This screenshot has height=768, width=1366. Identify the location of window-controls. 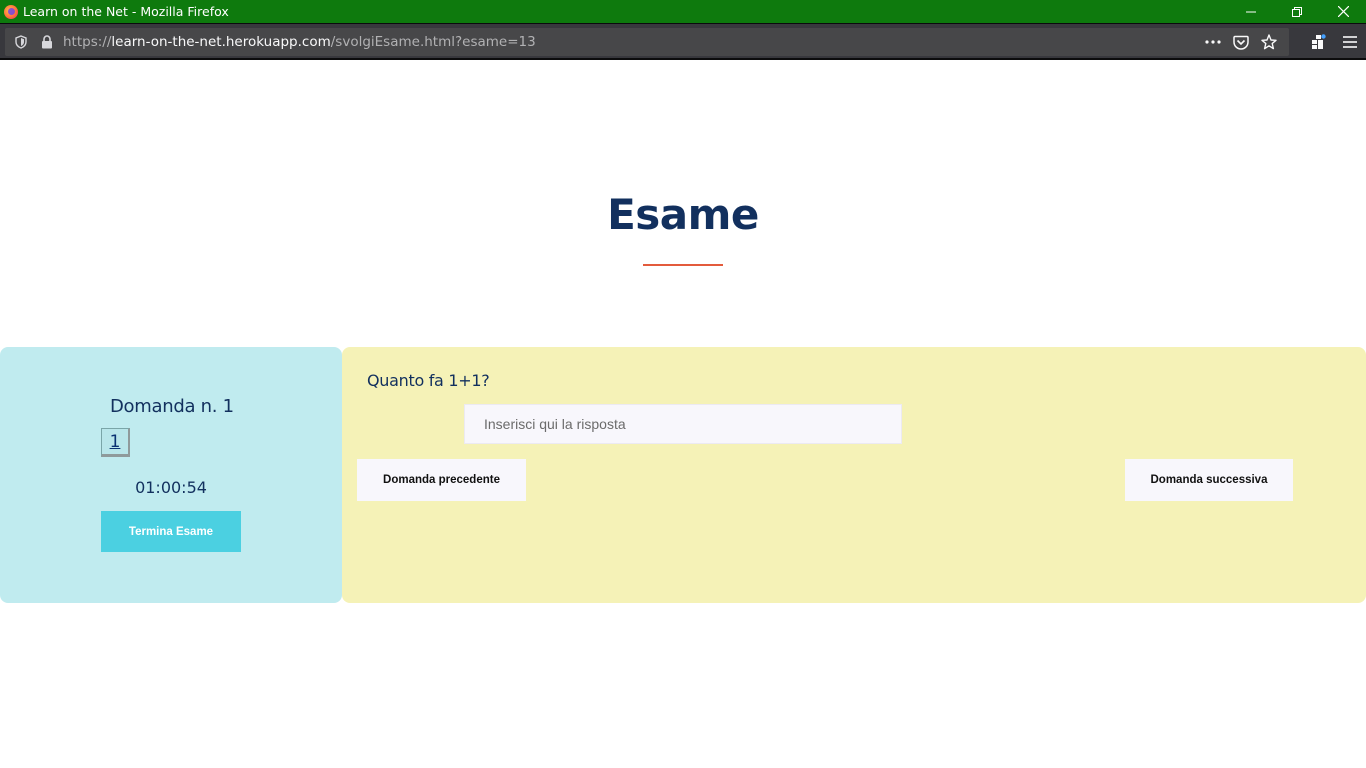
(1297, 11).